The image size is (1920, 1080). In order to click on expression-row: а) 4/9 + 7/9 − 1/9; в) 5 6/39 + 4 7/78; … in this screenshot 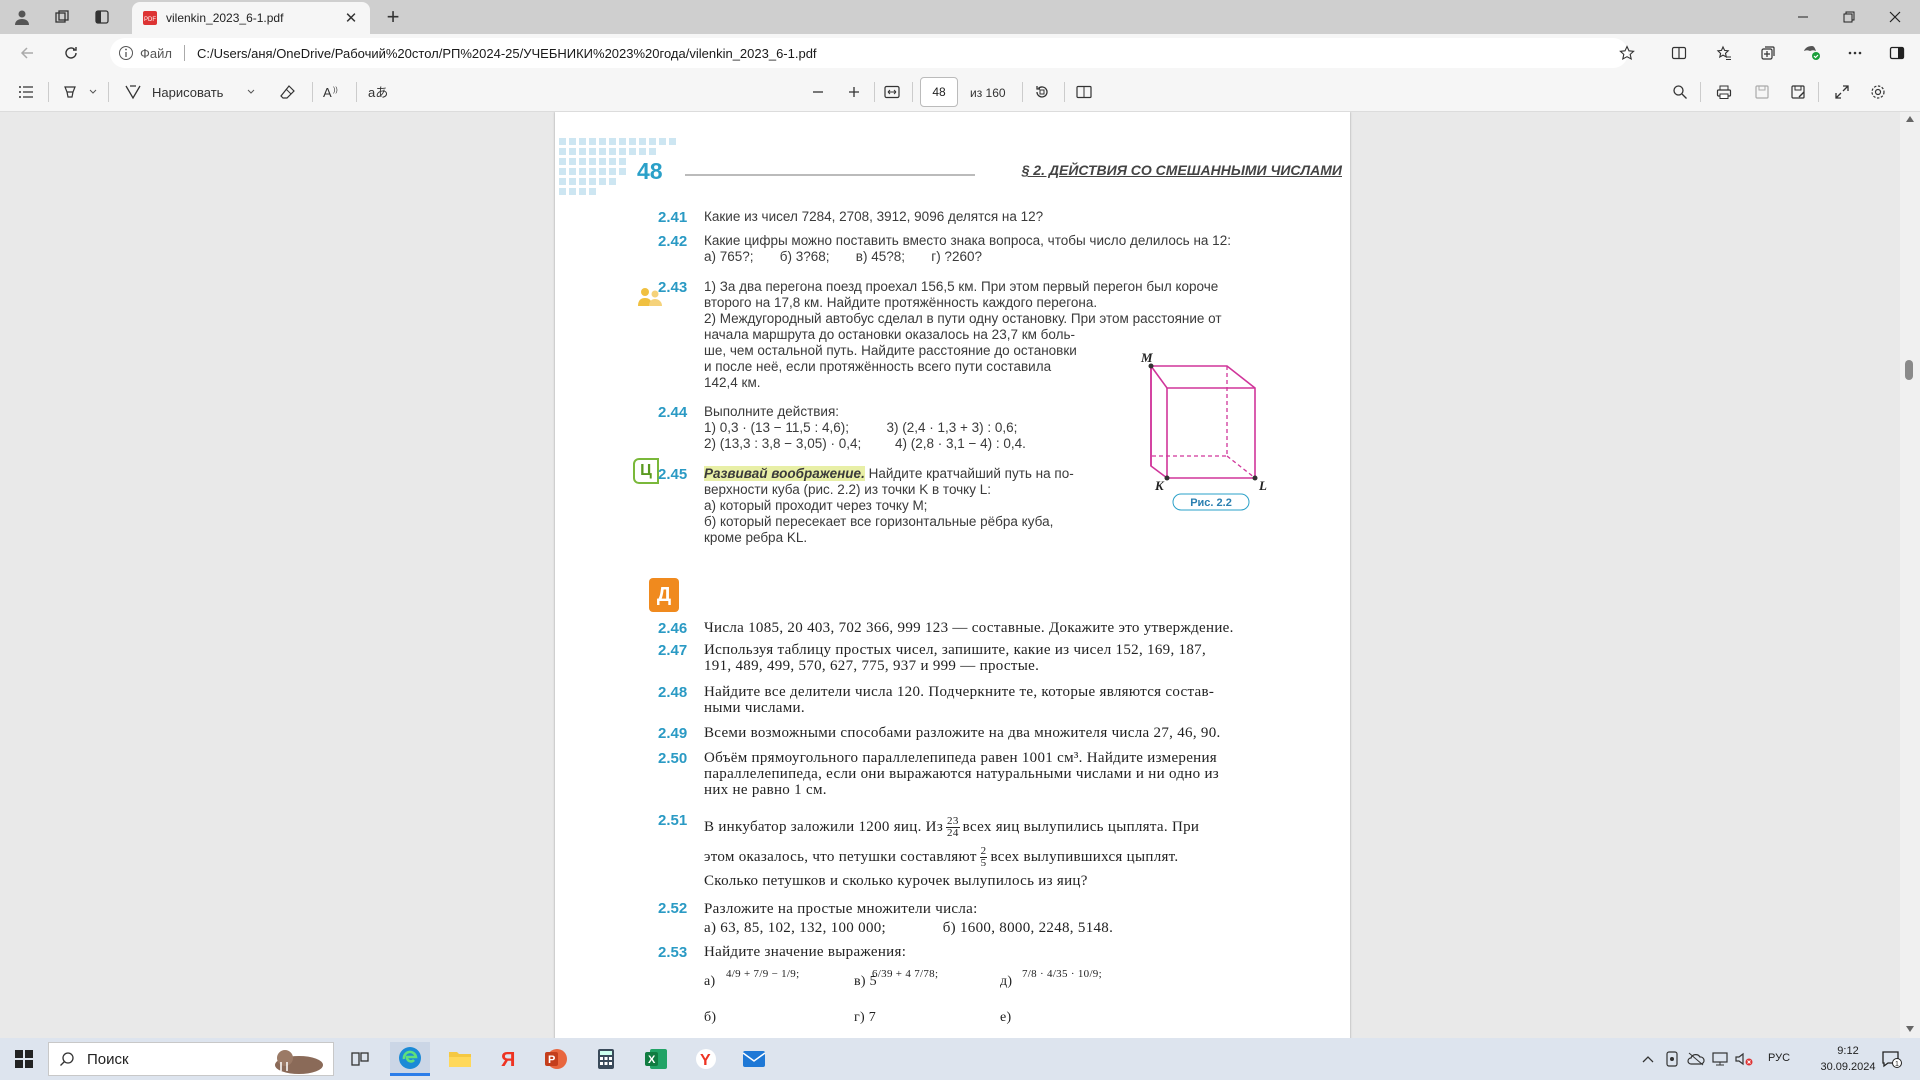, I will do `click(903, 978)`.